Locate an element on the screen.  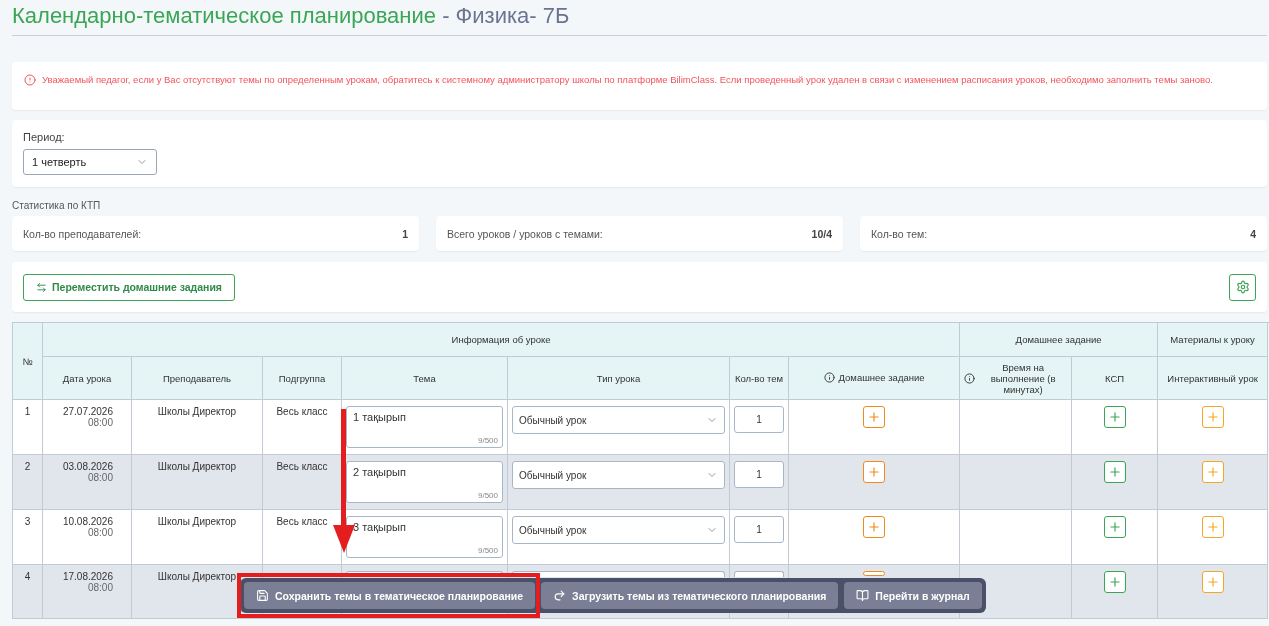
stat-label: Всего уроков / уроков с темами: is located at coordinates (525, 233).